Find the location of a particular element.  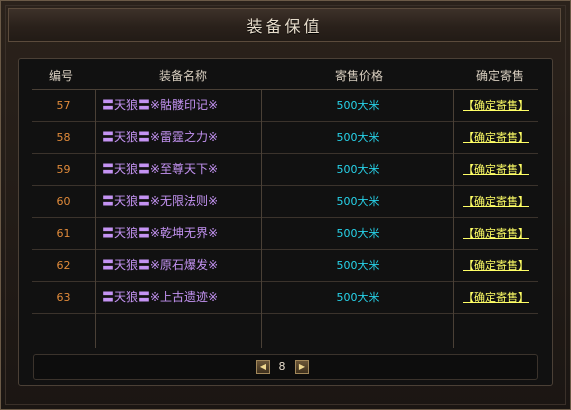

row-equipment-name: 〓天狼〓※上古遗迹※ is located at coordinates (160, 297).